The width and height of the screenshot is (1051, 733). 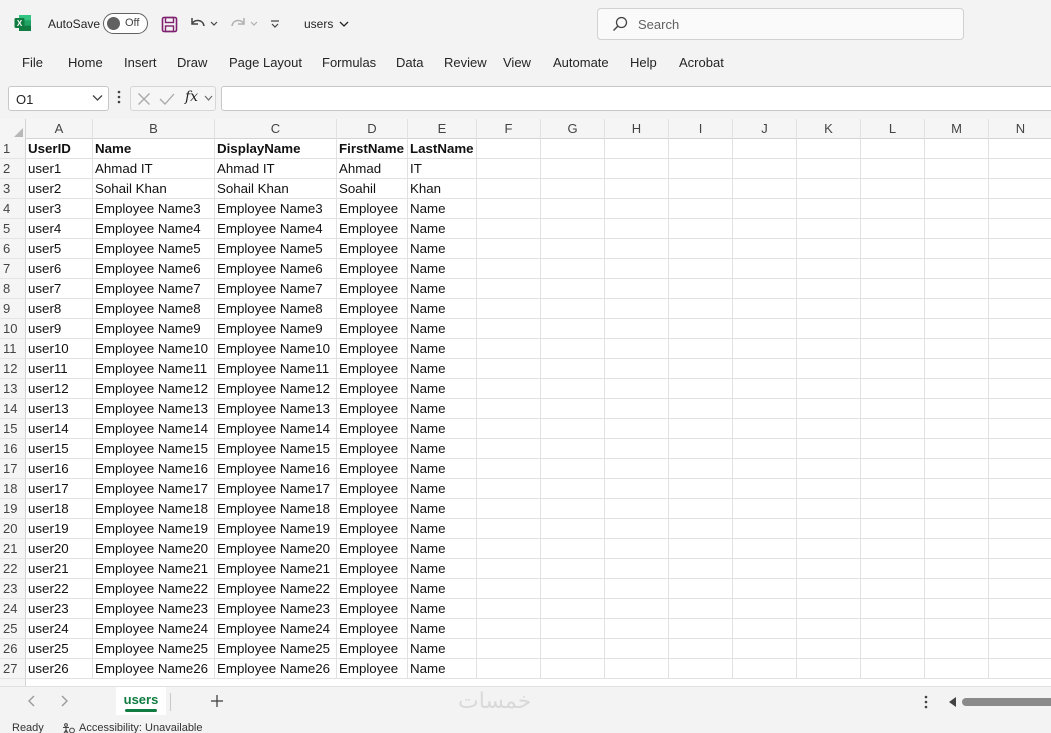 What do you see at coordinates (154, 229) in the screenshot?
I see `table-cell: Employee Name4` at bounding box center [154, 229].